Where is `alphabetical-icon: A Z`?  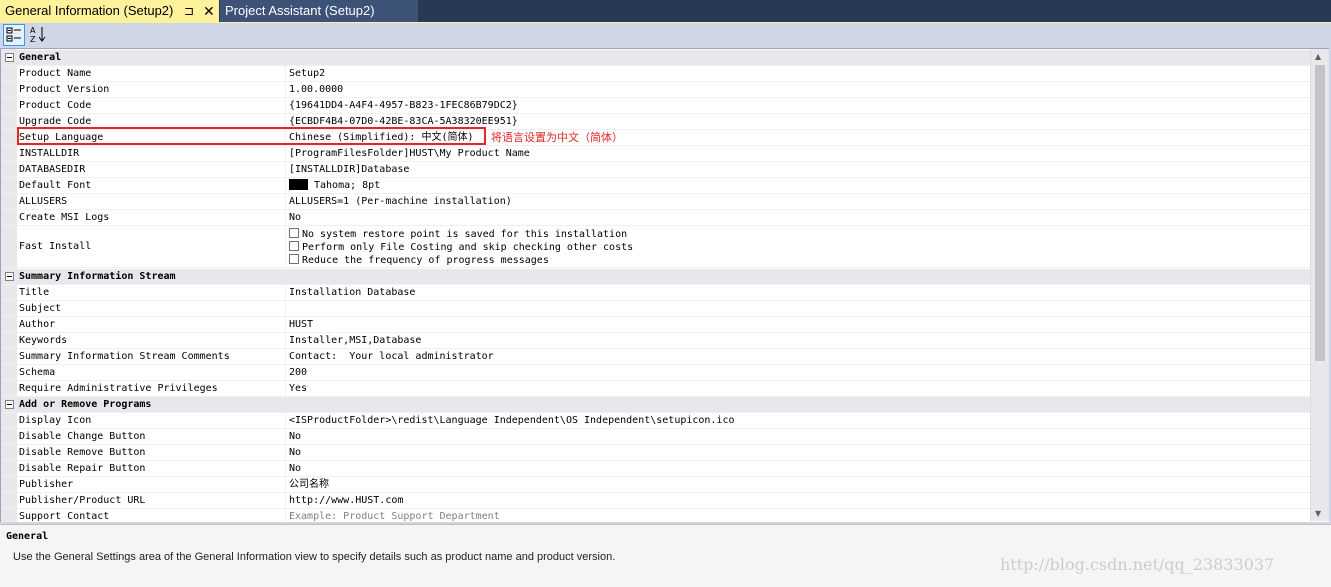 alphabetical-icon: A Z is located at coordinates (38, 35).